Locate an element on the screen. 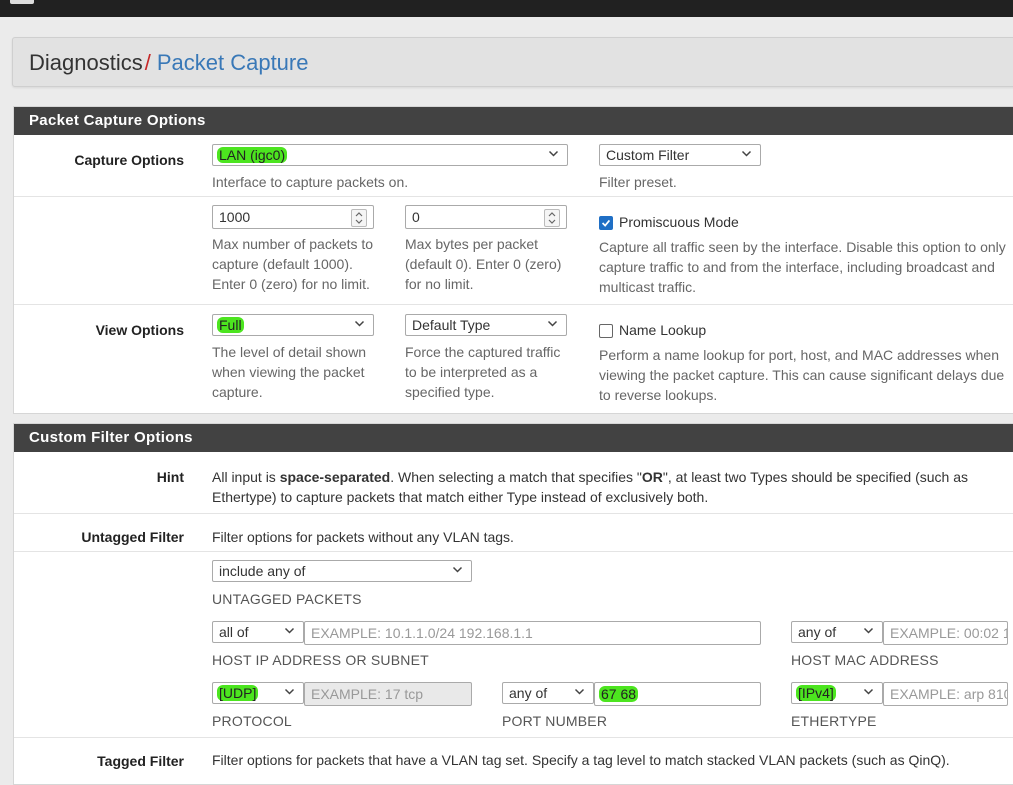 This screenshot has width=1013, height=785. top-navbar is located at coordinates (506, 8).